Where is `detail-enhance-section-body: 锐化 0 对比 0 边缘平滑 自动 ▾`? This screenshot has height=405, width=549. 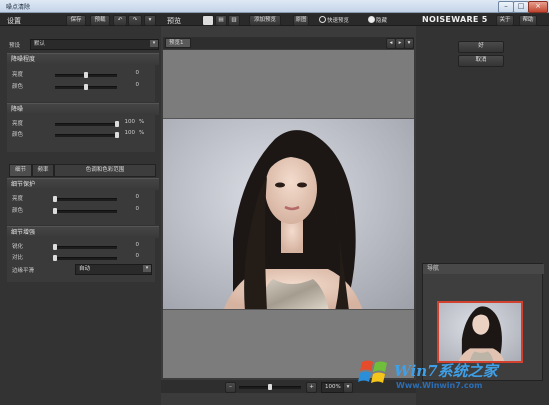 detail-enhance-section-body: 锐化 0 对比 0 边缘平滑 自动 ▾ is located at coordinates (81, 260).